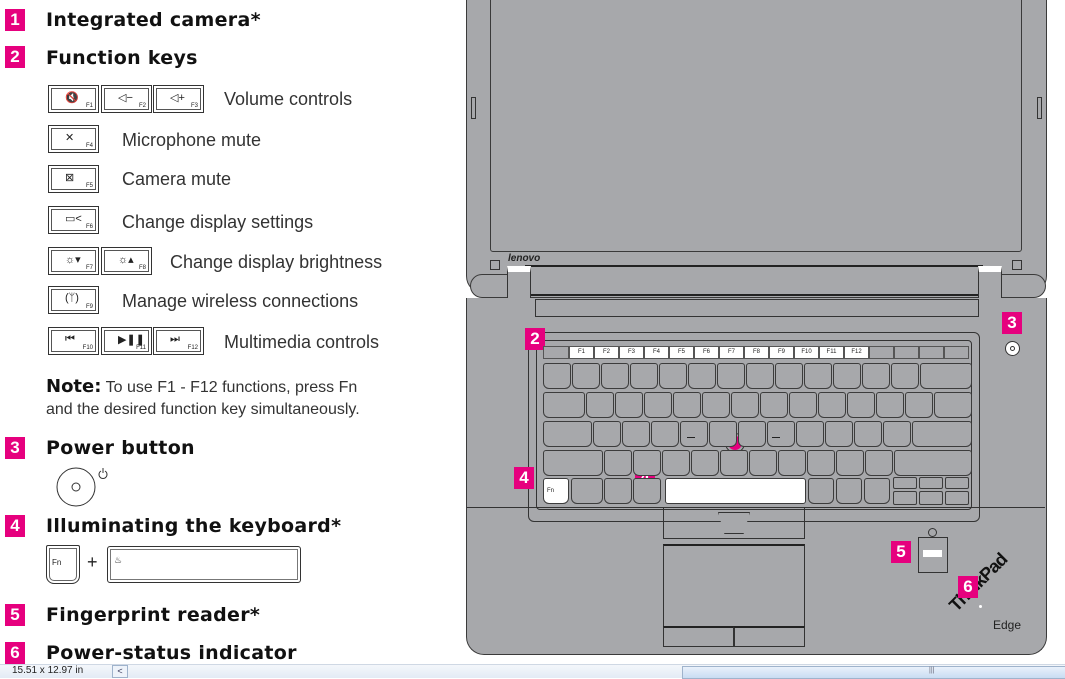 This screenshot has width=1065, height=679. Describe the element at coordinates (556, 352) in the screenshot. I see `fkey-esc` at that location.